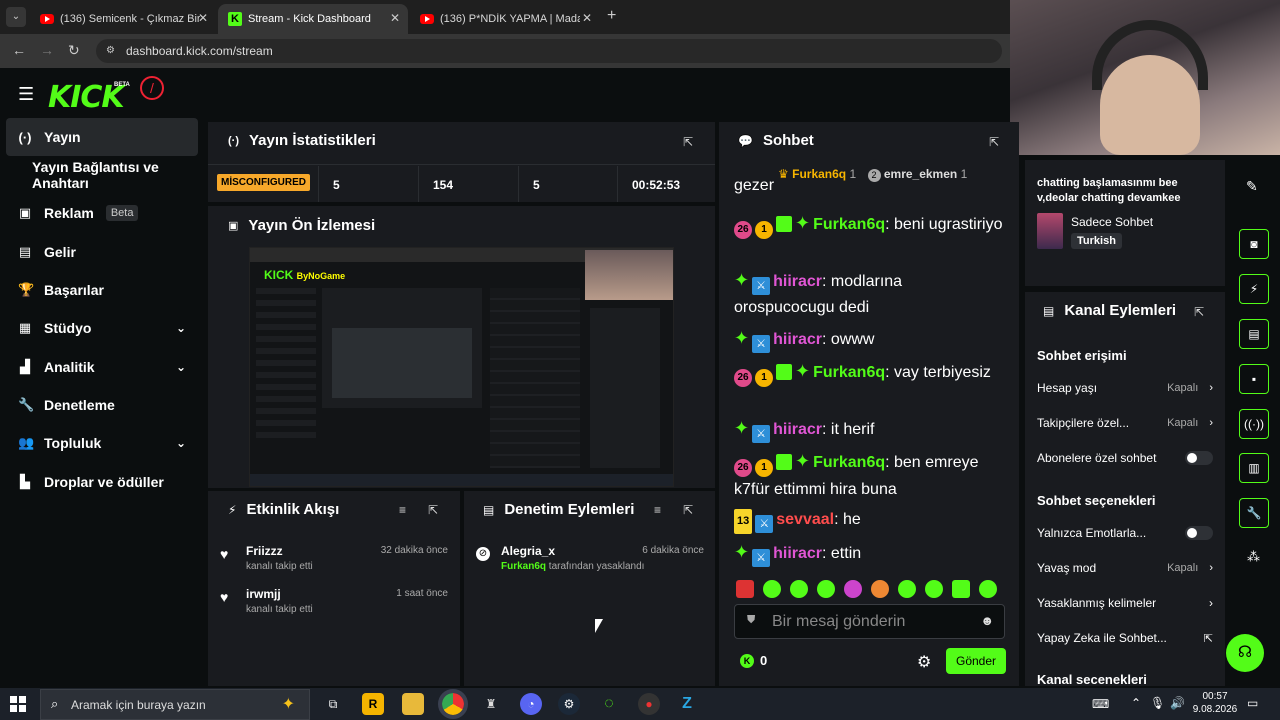 This screenshot has width=1280, height=720. I want to click on tray-chevron-icon: ⌃, so click(1136, 703).